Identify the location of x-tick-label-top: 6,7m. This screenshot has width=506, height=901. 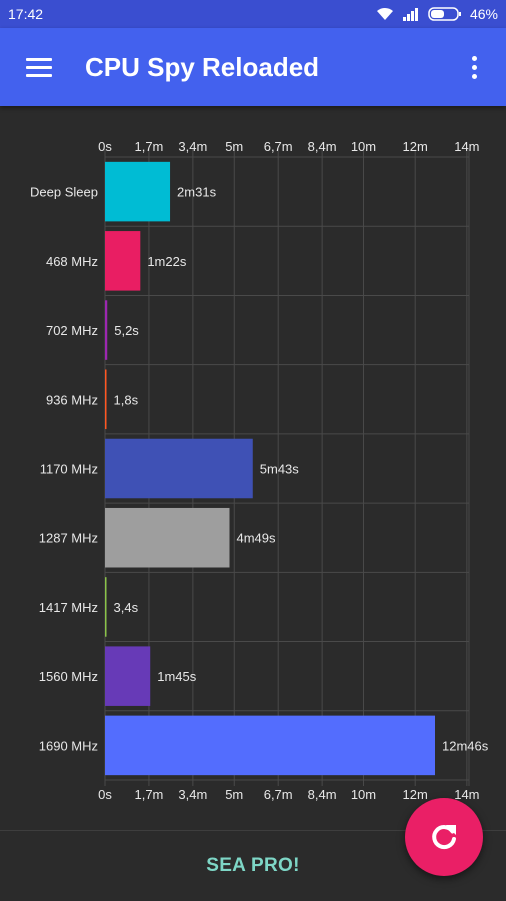
(278, 146).